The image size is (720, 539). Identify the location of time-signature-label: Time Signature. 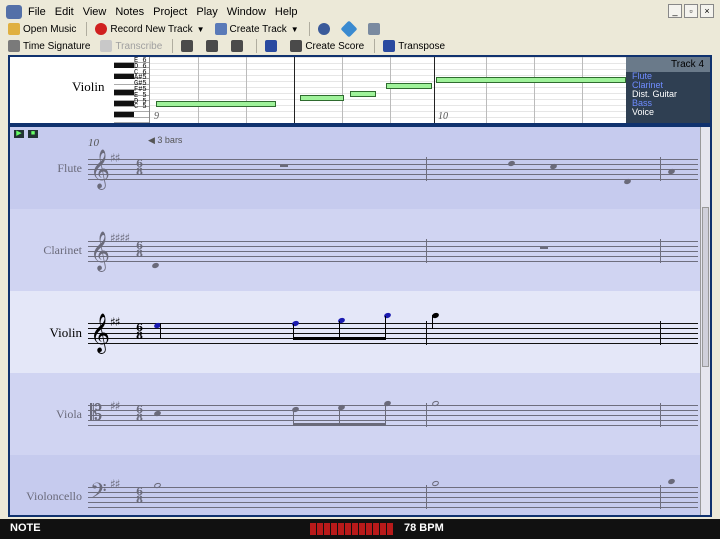
(57, 46).